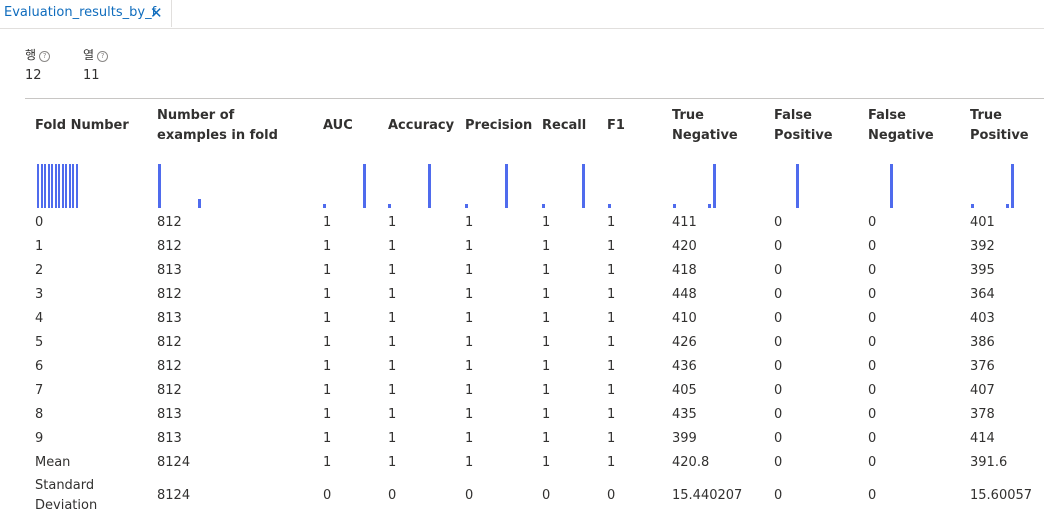  I want to click on table-cell: 401, so click(982, 222).